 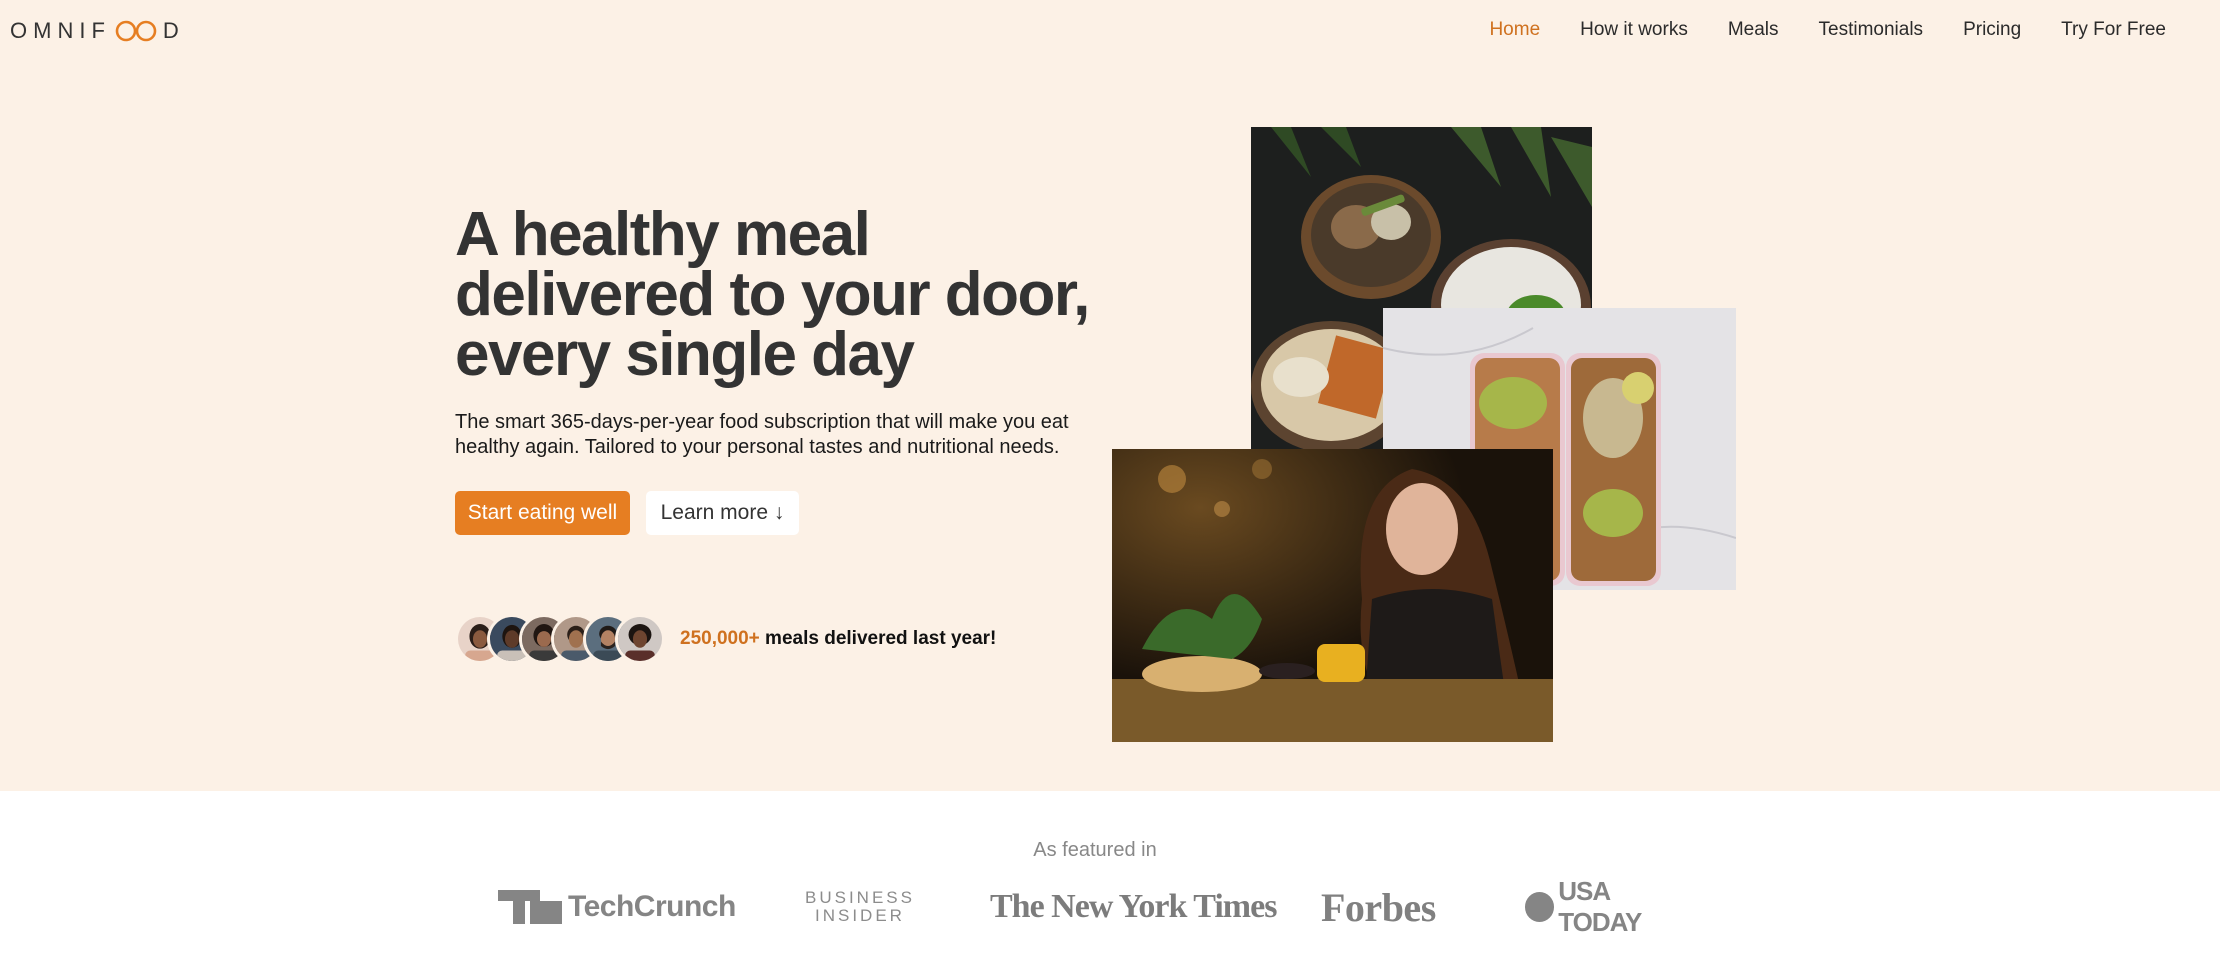 I want to click on customer-avatar-icon, so click(x=640, y=639).